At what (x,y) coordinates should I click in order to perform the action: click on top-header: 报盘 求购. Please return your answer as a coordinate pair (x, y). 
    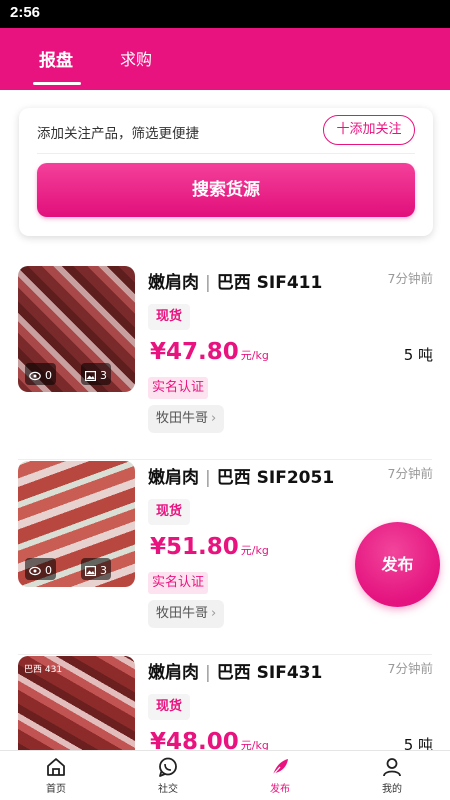
    Looking at the image, I should click on (225, 59).